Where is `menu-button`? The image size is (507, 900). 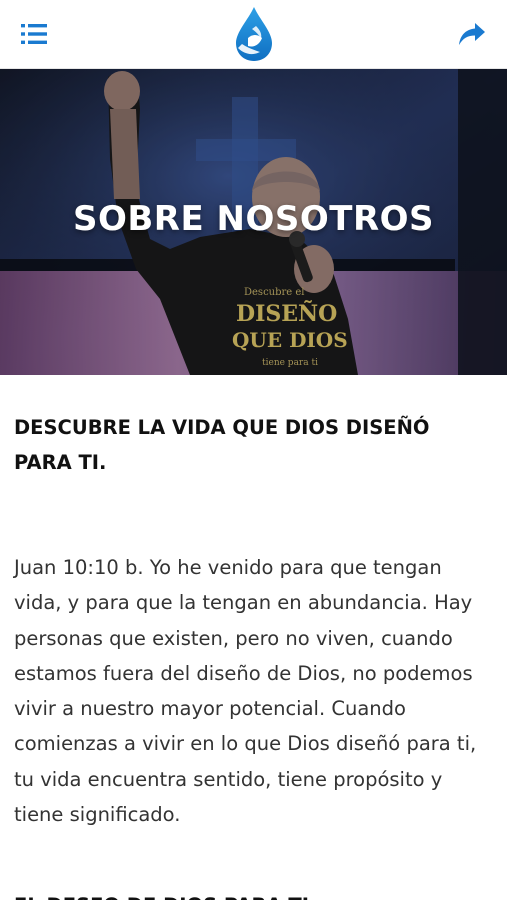
menu-button is located at coordinates (34, 34).